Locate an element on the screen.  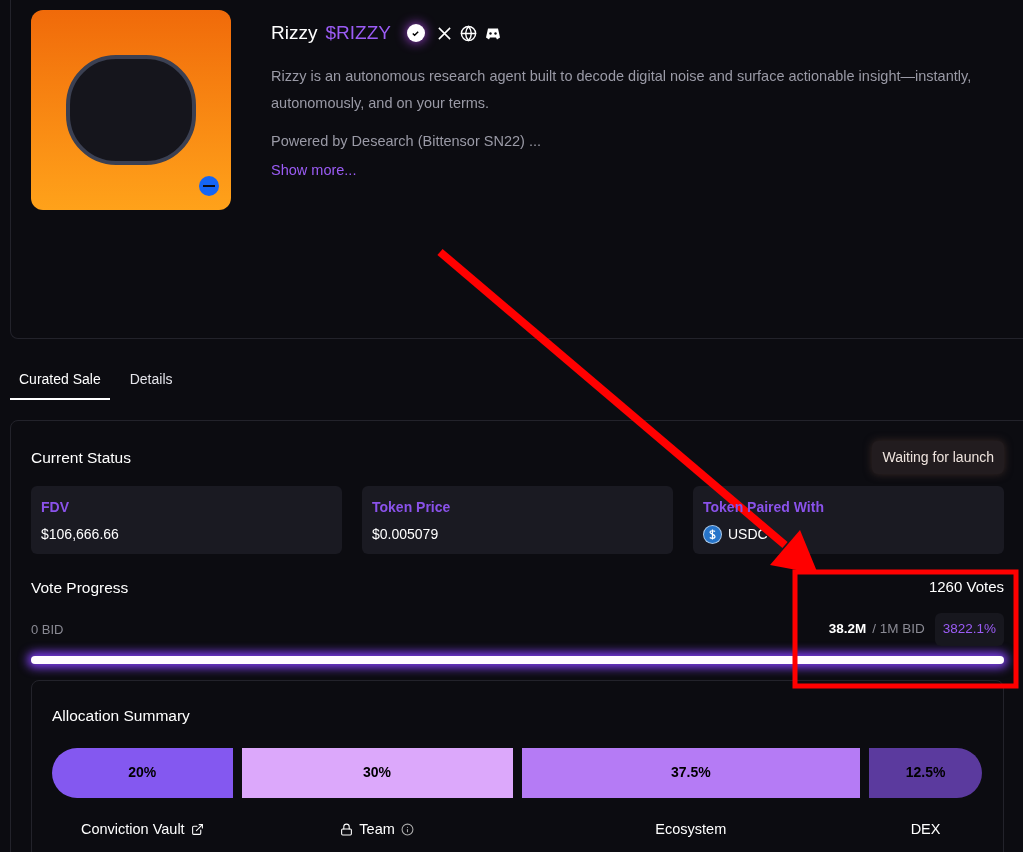
section-title: Vote Progress is located at coordinates (80, 588).